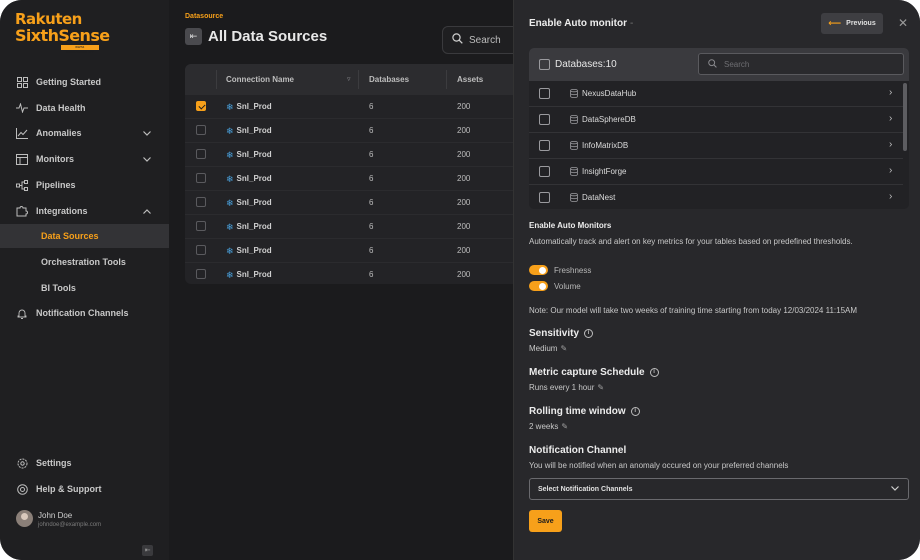 This screenshot has width=920, height=560. What do you see at coordinates (599, 197) in the screenshot?
I see `database-name: DataNest` at bounding box center [599, 197].